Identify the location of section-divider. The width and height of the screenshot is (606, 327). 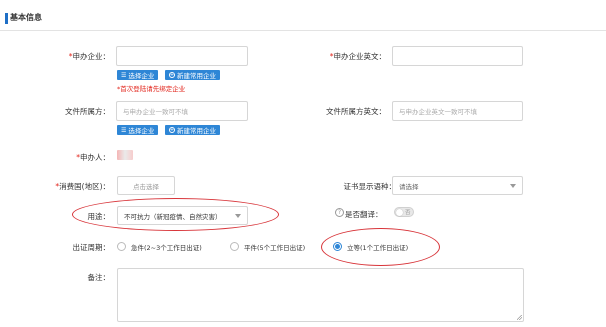
(303, 30).